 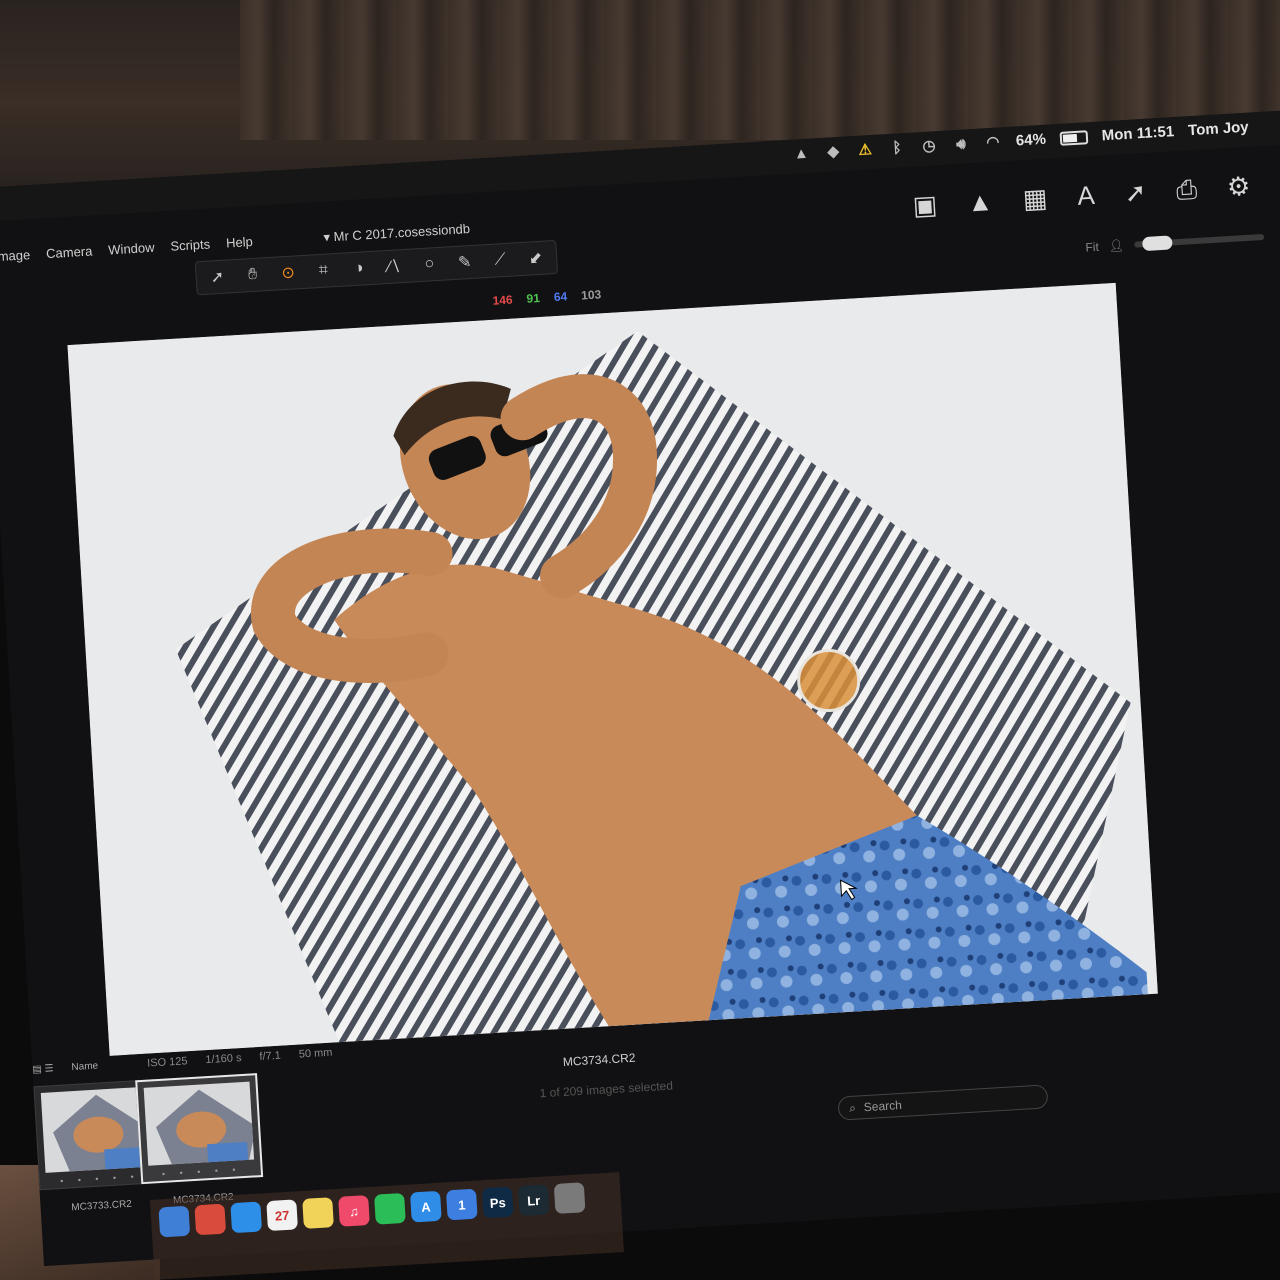 What do you see at coordinates (210, 1219) in the screenshot?
I see `chrome-icon` at bounding box center [210, 1219].